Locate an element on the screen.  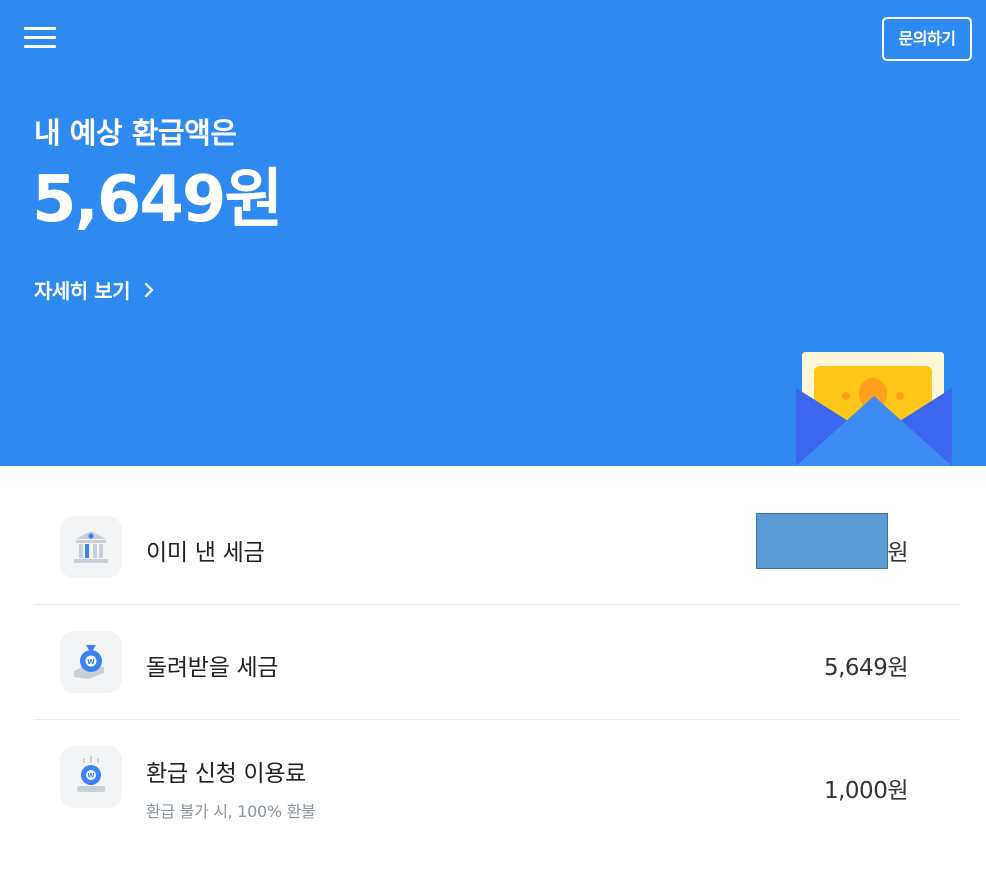
row-sublabel: 환급 불가 시, 100% 환불 is located at coordinates (231, 811).